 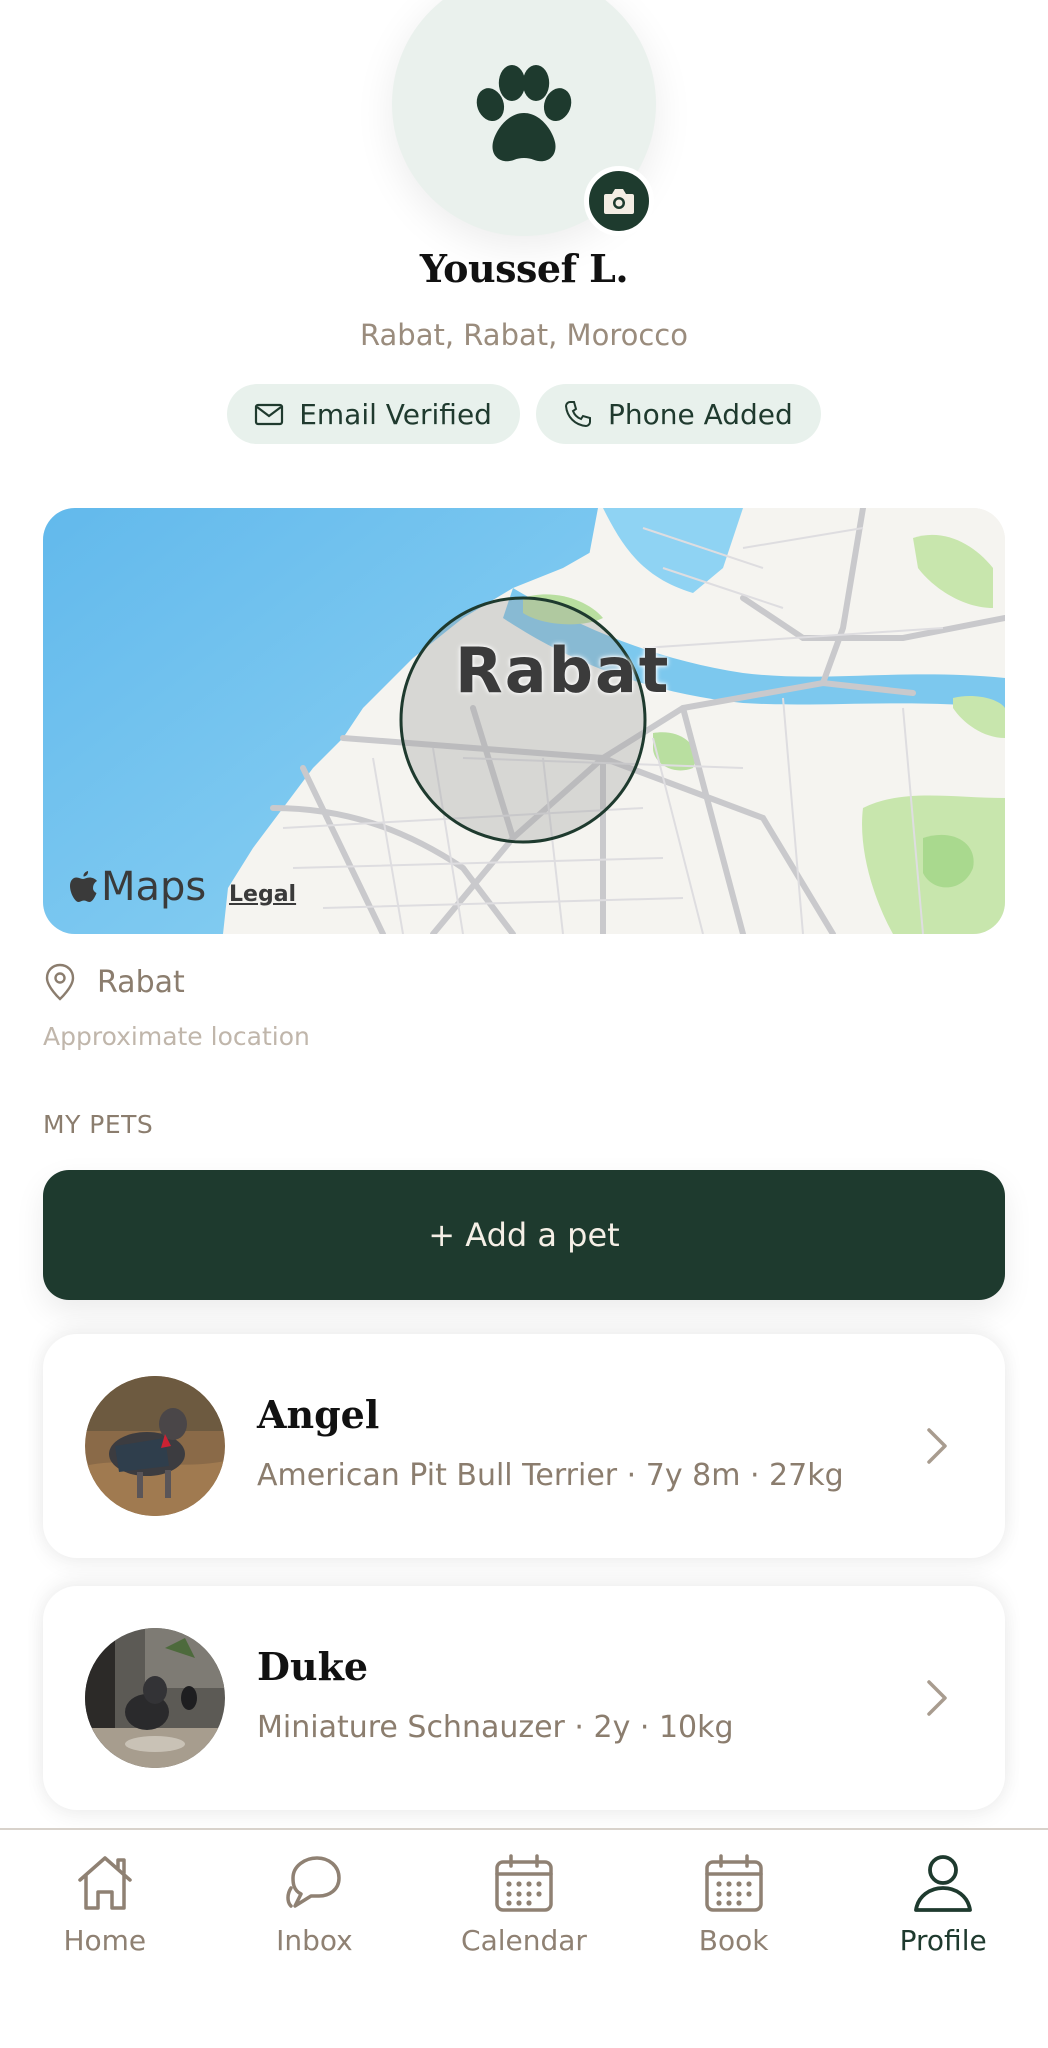 I want to click on bottom-tab-bar: Home Inbox Calendar Book Profile, so click(x=524, y=1938).